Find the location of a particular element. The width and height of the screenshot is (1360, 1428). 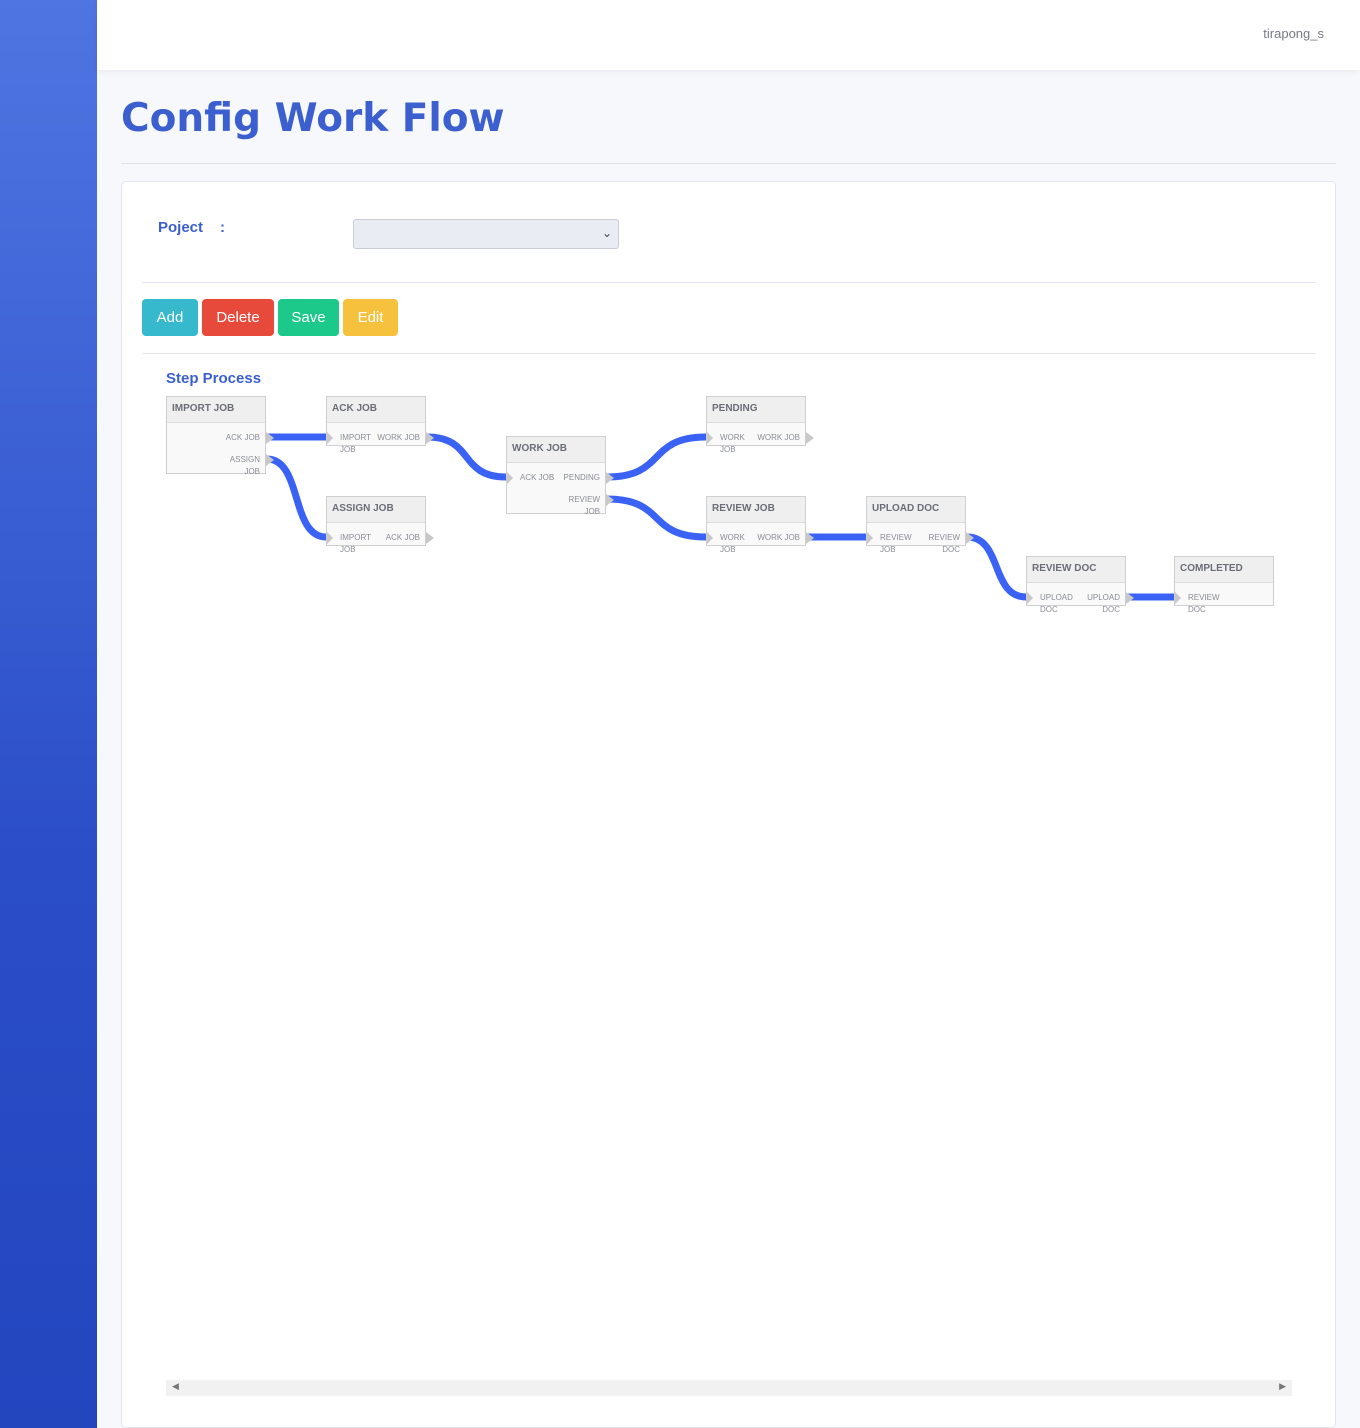

flow-input-port: ACK JOB is located at coordinates (537, 477).